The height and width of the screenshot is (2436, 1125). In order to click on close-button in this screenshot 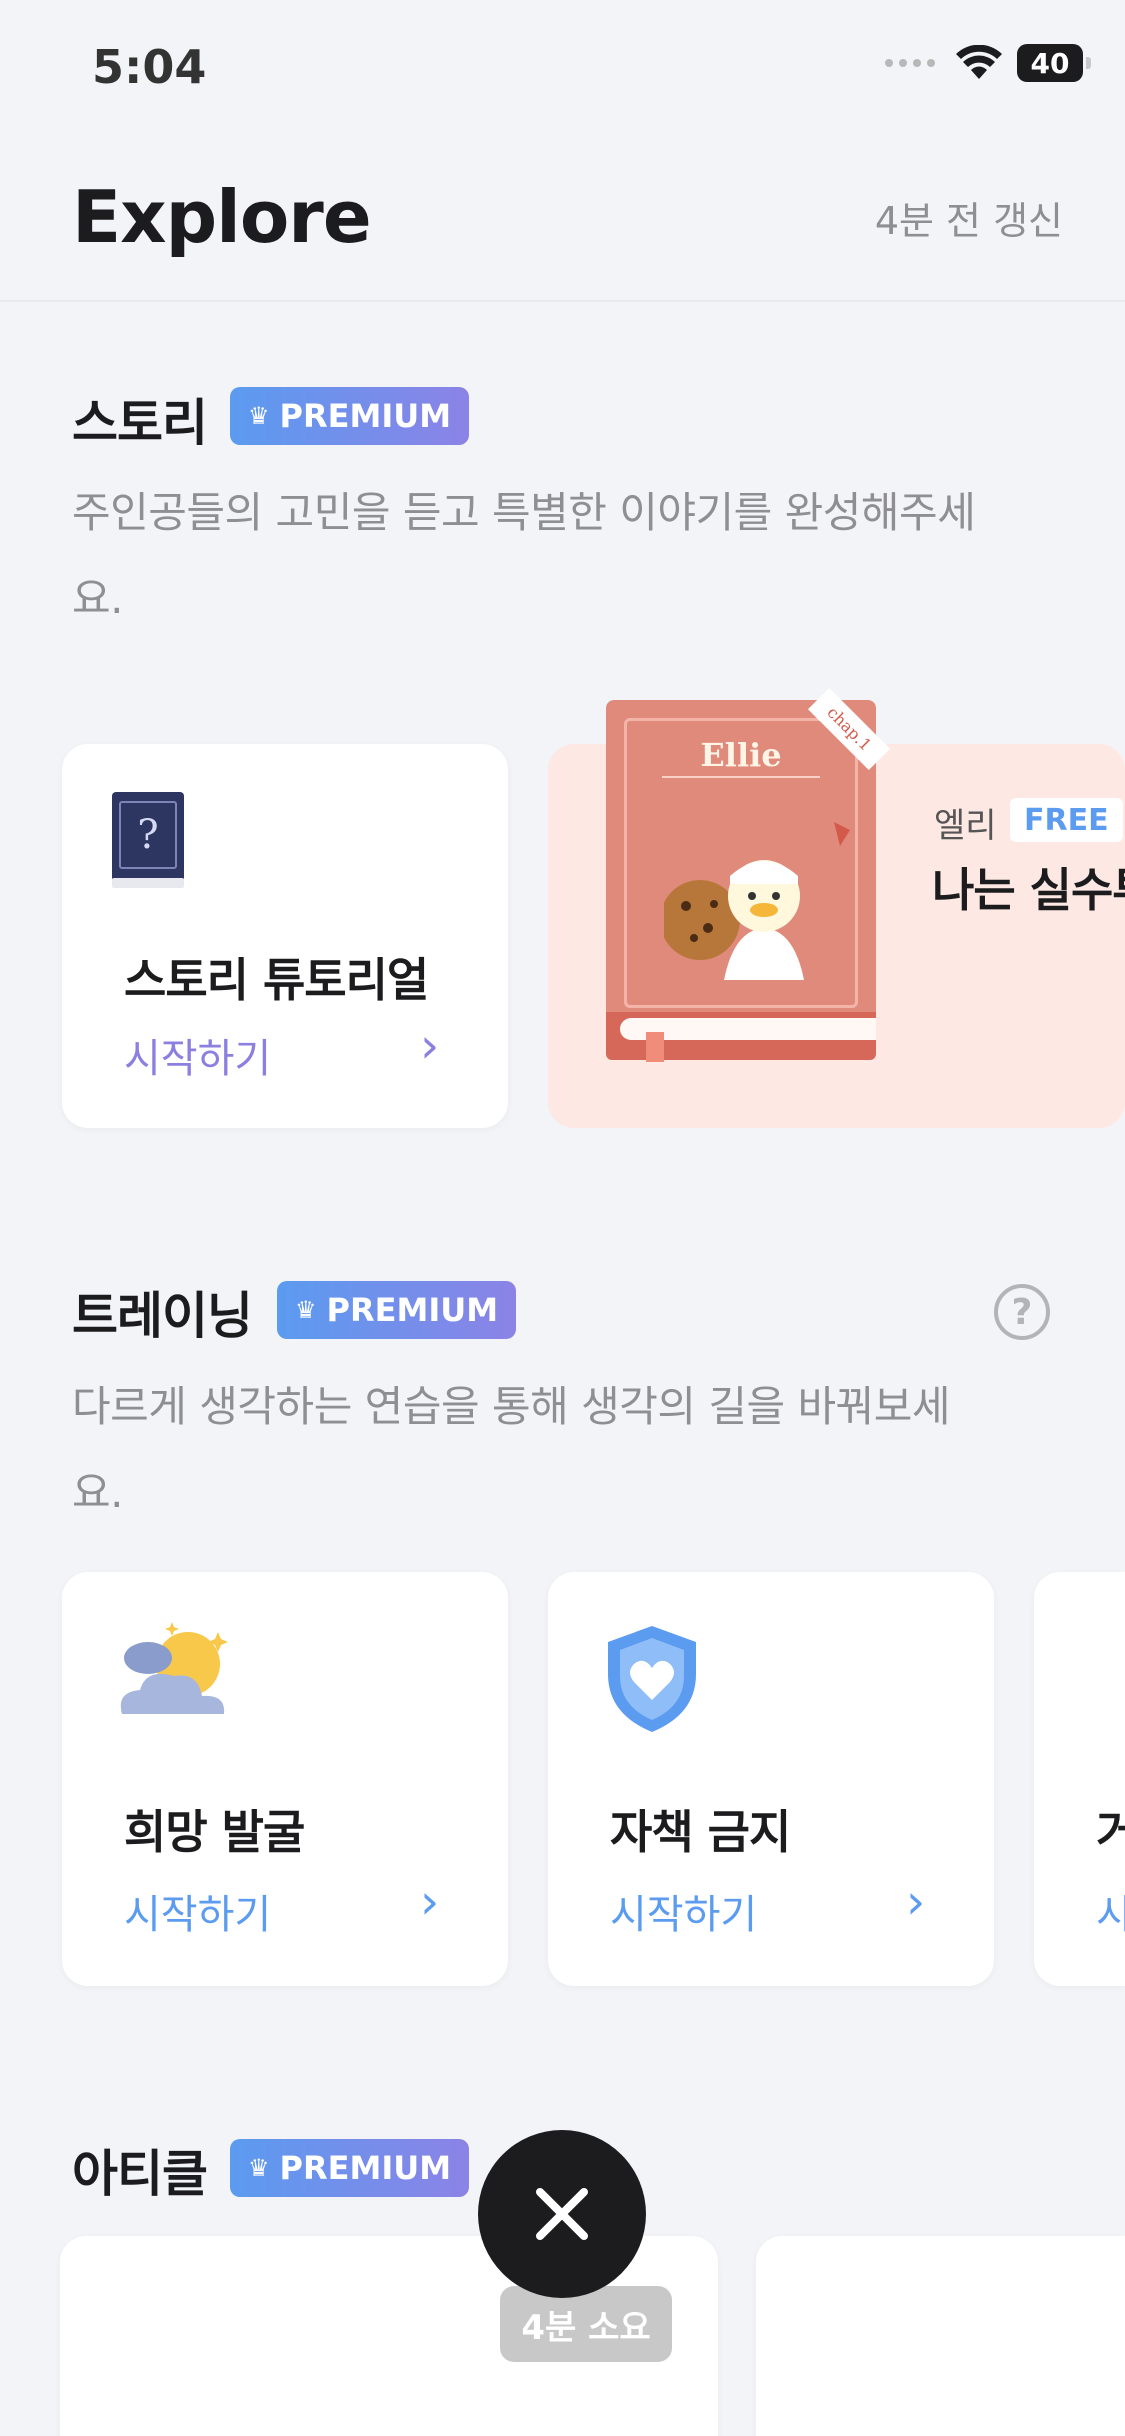, I will do `click(562, 2214)`.